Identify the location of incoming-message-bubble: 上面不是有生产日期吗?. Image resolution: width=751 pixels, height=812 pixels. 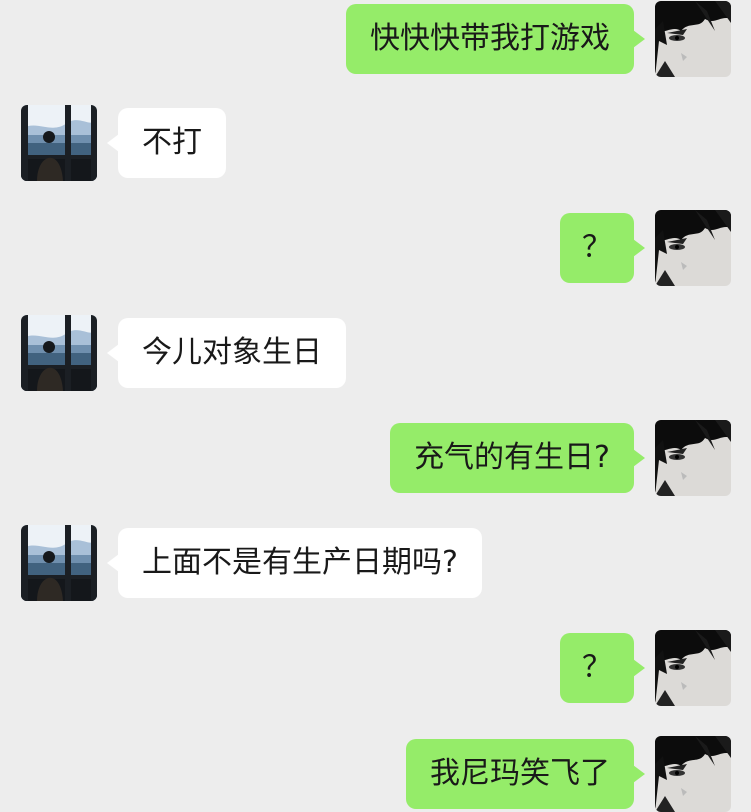
(294, 563).